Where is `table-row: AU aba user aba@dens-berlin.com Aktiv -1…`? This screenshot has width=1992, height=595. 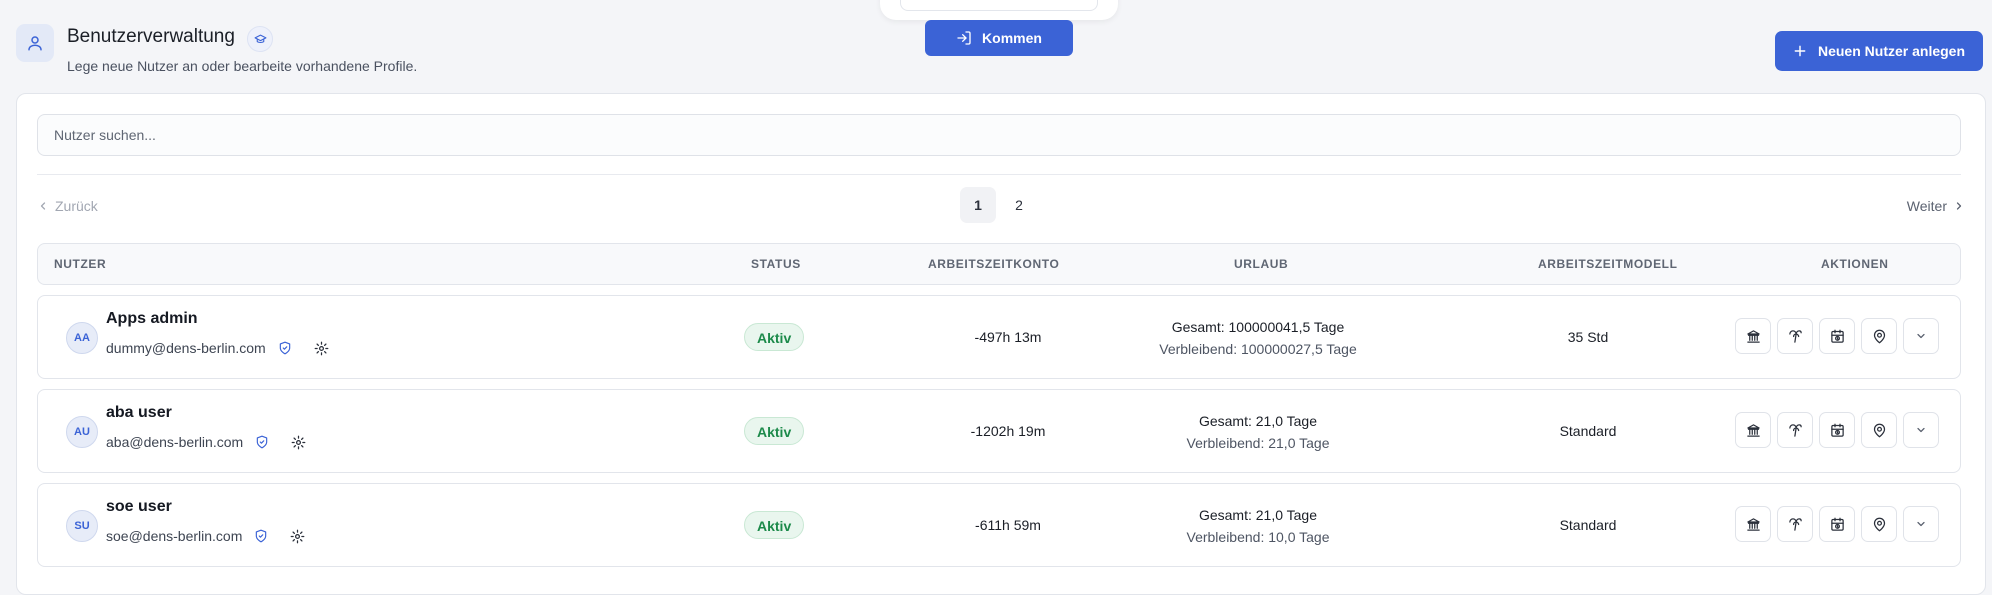 table-row: AU aba user aba@dens-berlin.com Aktiv -1… is located at coordinates (999, 431).